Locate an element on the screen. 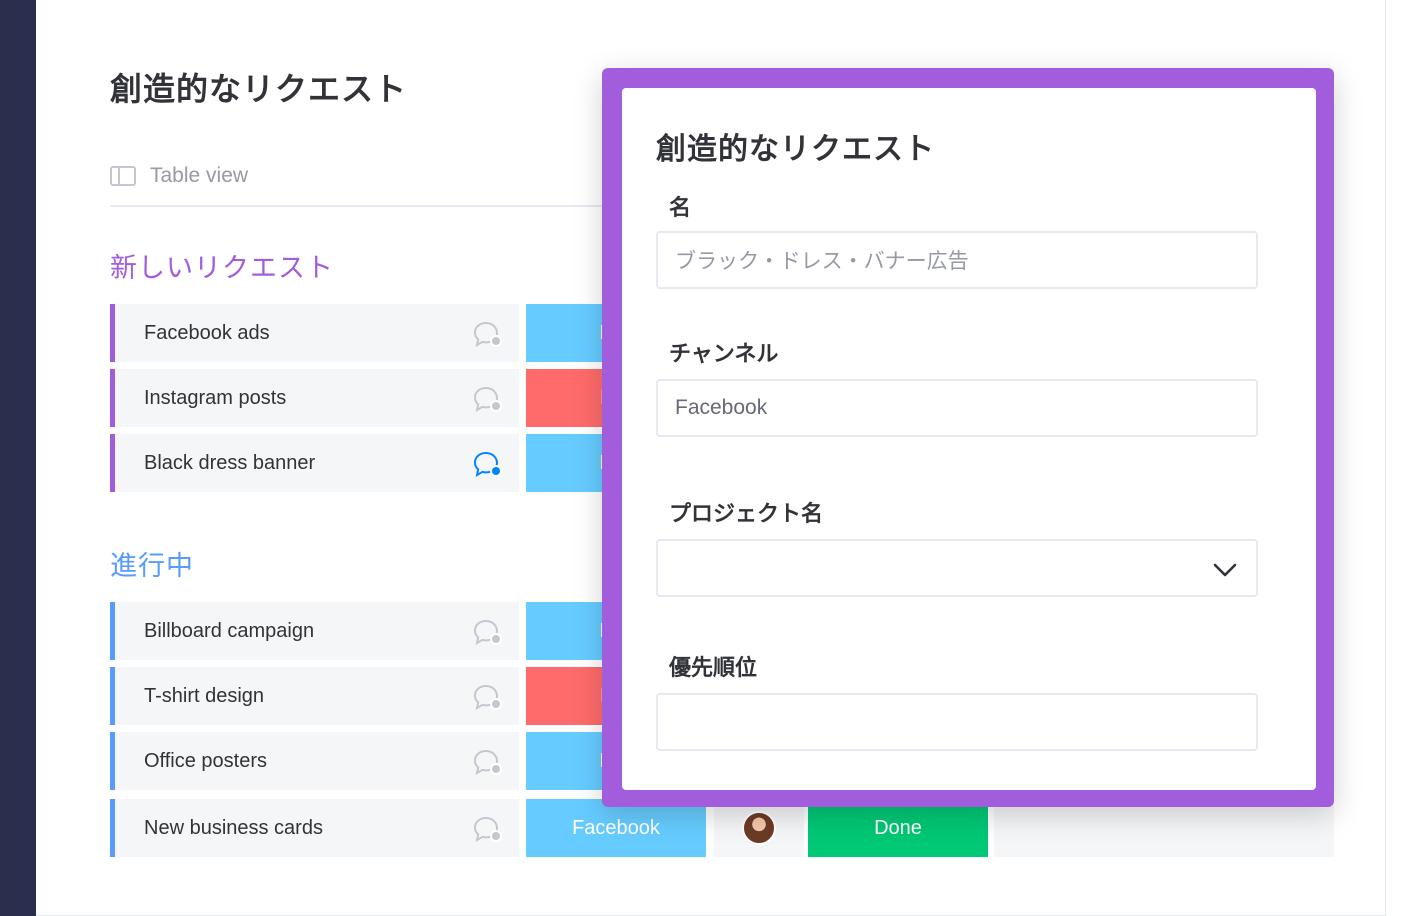 The image size is (1410, 916). item-name: New business cards is located at coordinates (317, 828).